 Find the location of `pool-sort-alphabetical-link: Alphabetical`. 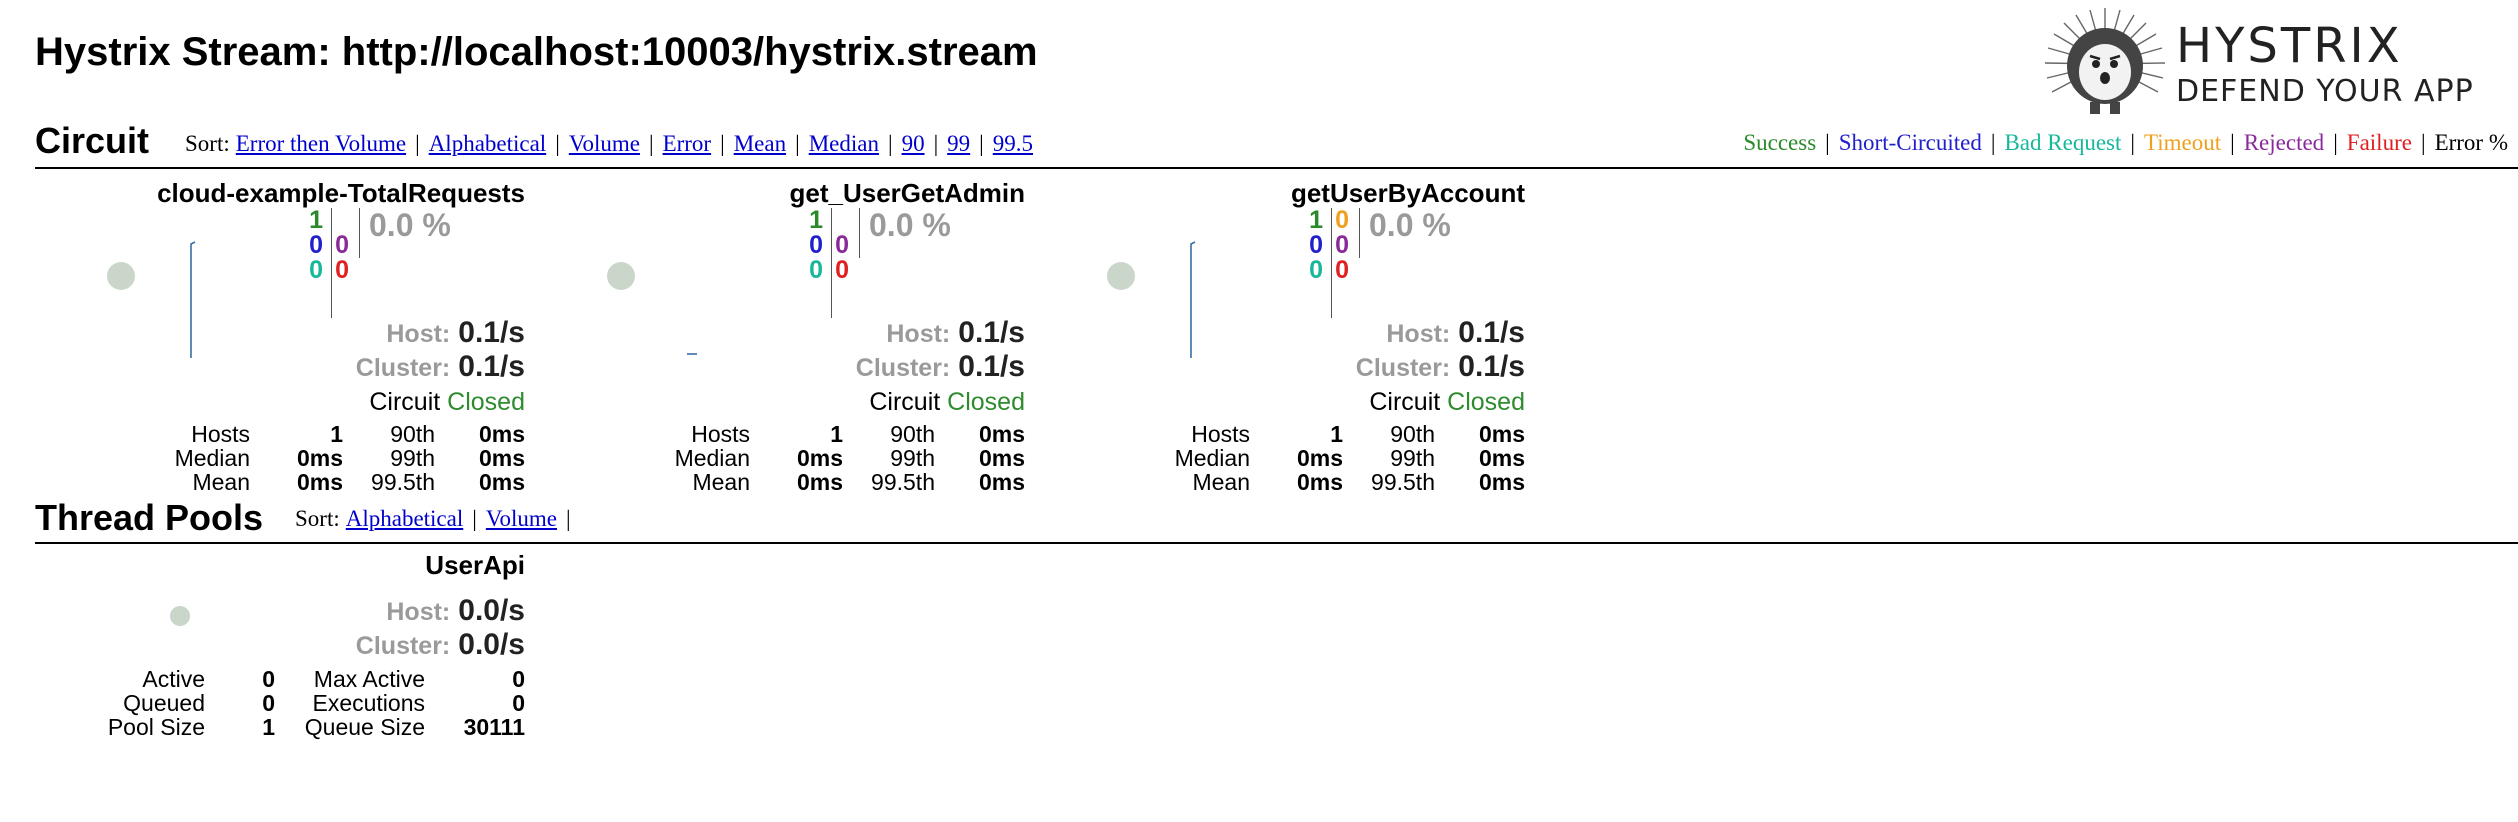

pool-sort-alphabetical-link: Alphabetical is located at coordinates (405, 518).